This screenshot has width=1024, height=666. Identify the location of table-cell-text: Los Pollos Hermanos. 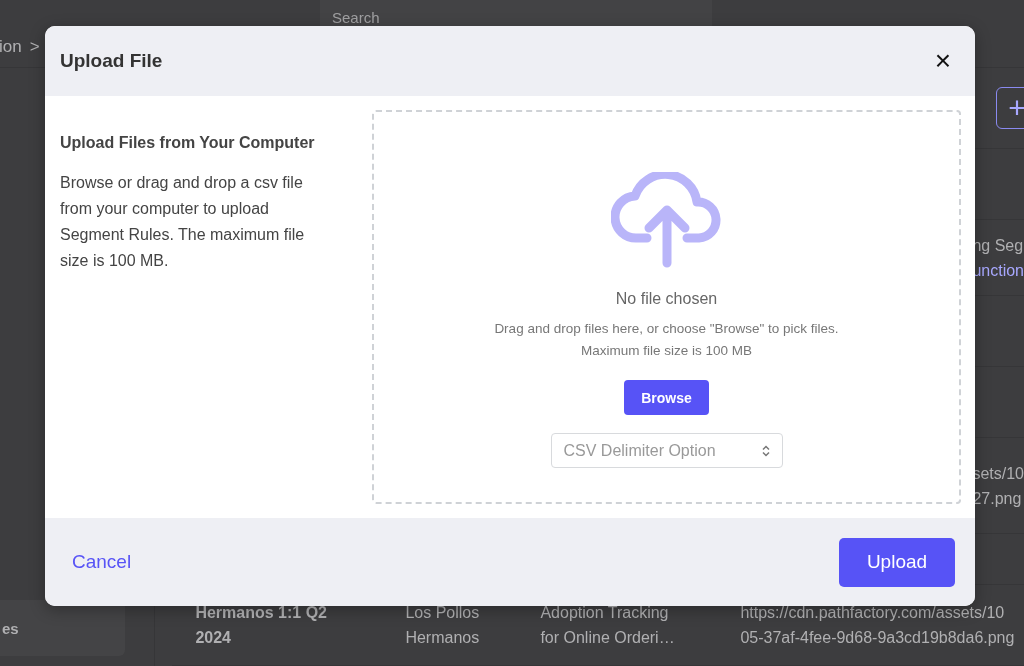
(442, 625).